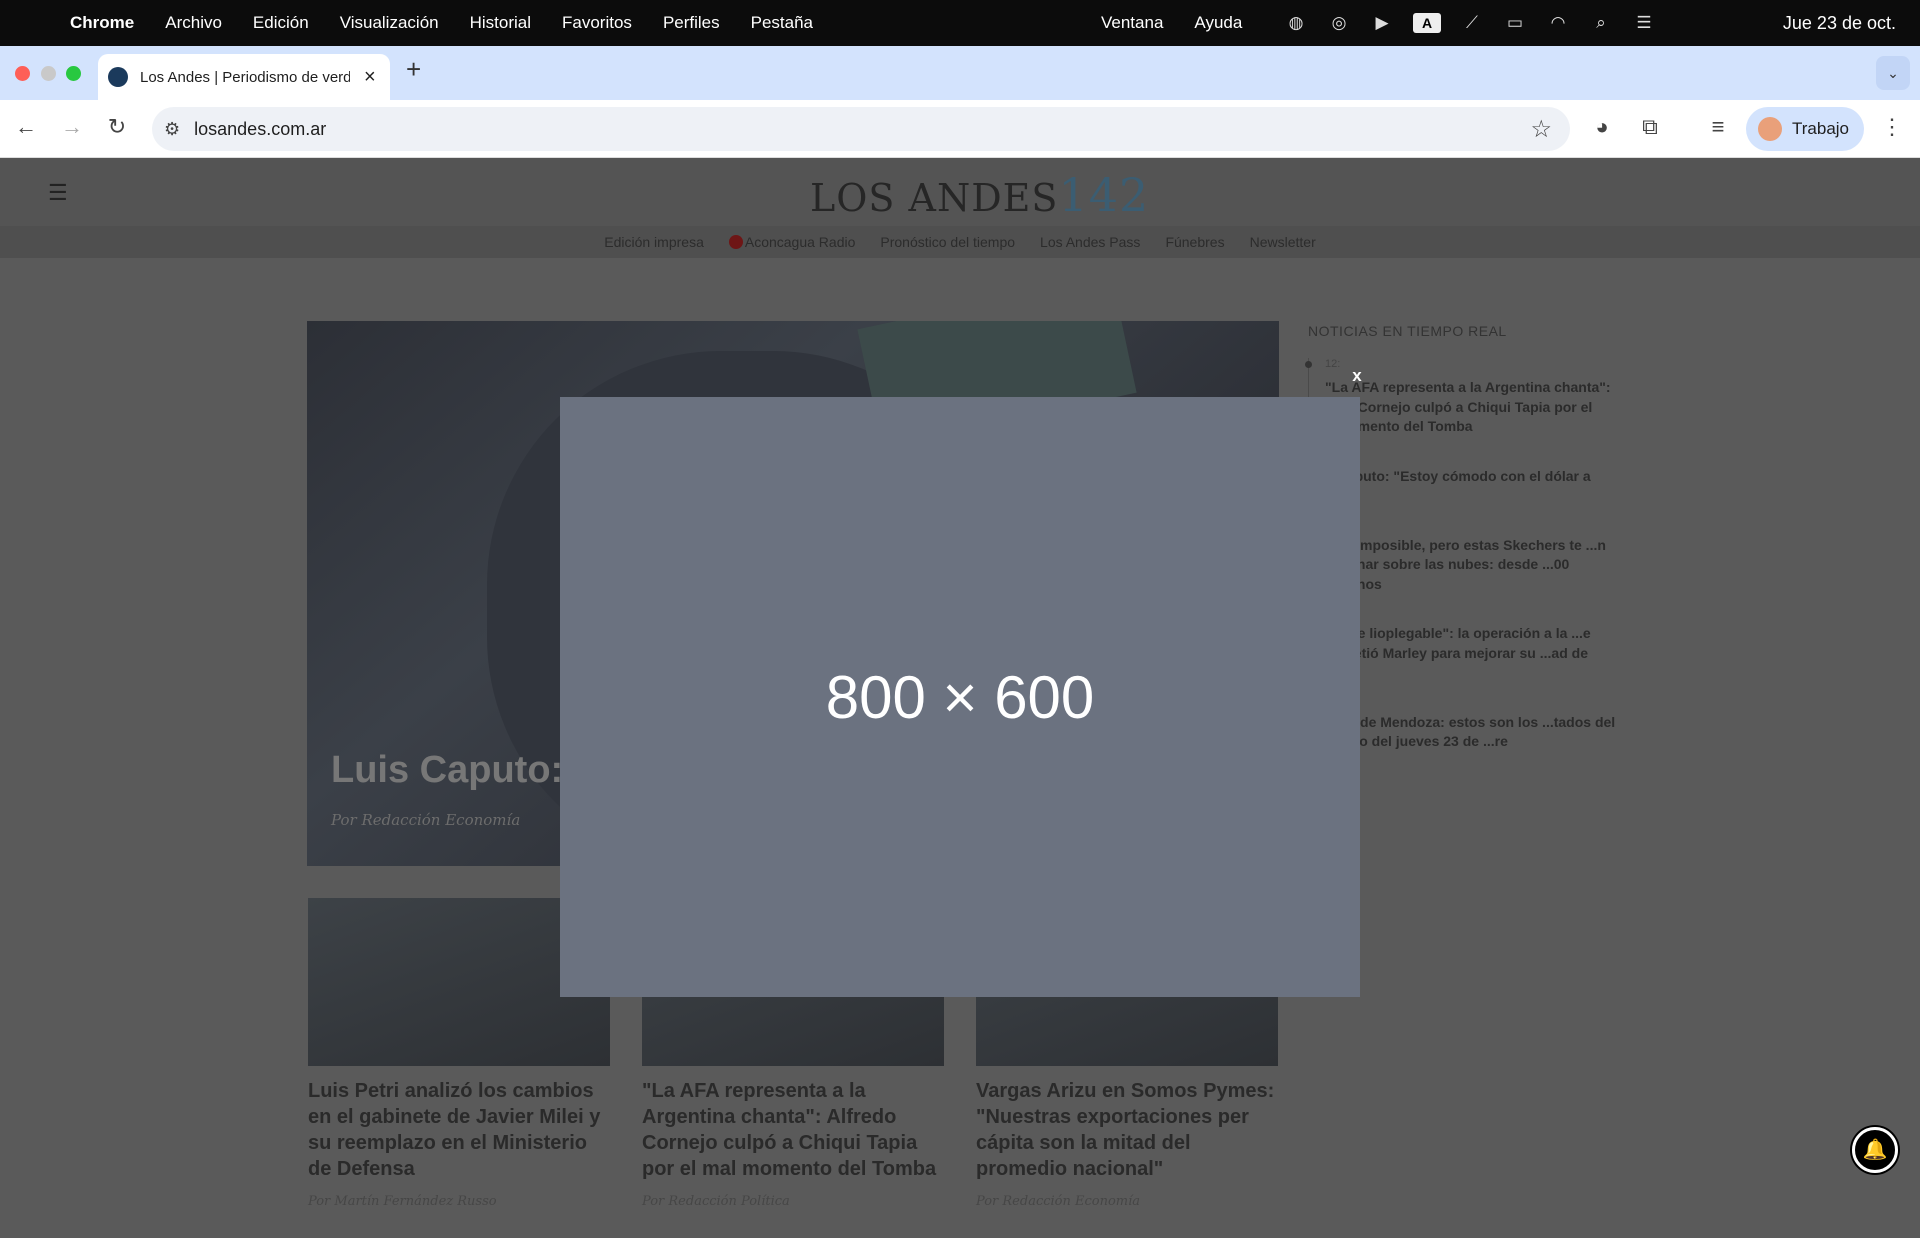  I want to click on close-window-button, so click(22, 73).